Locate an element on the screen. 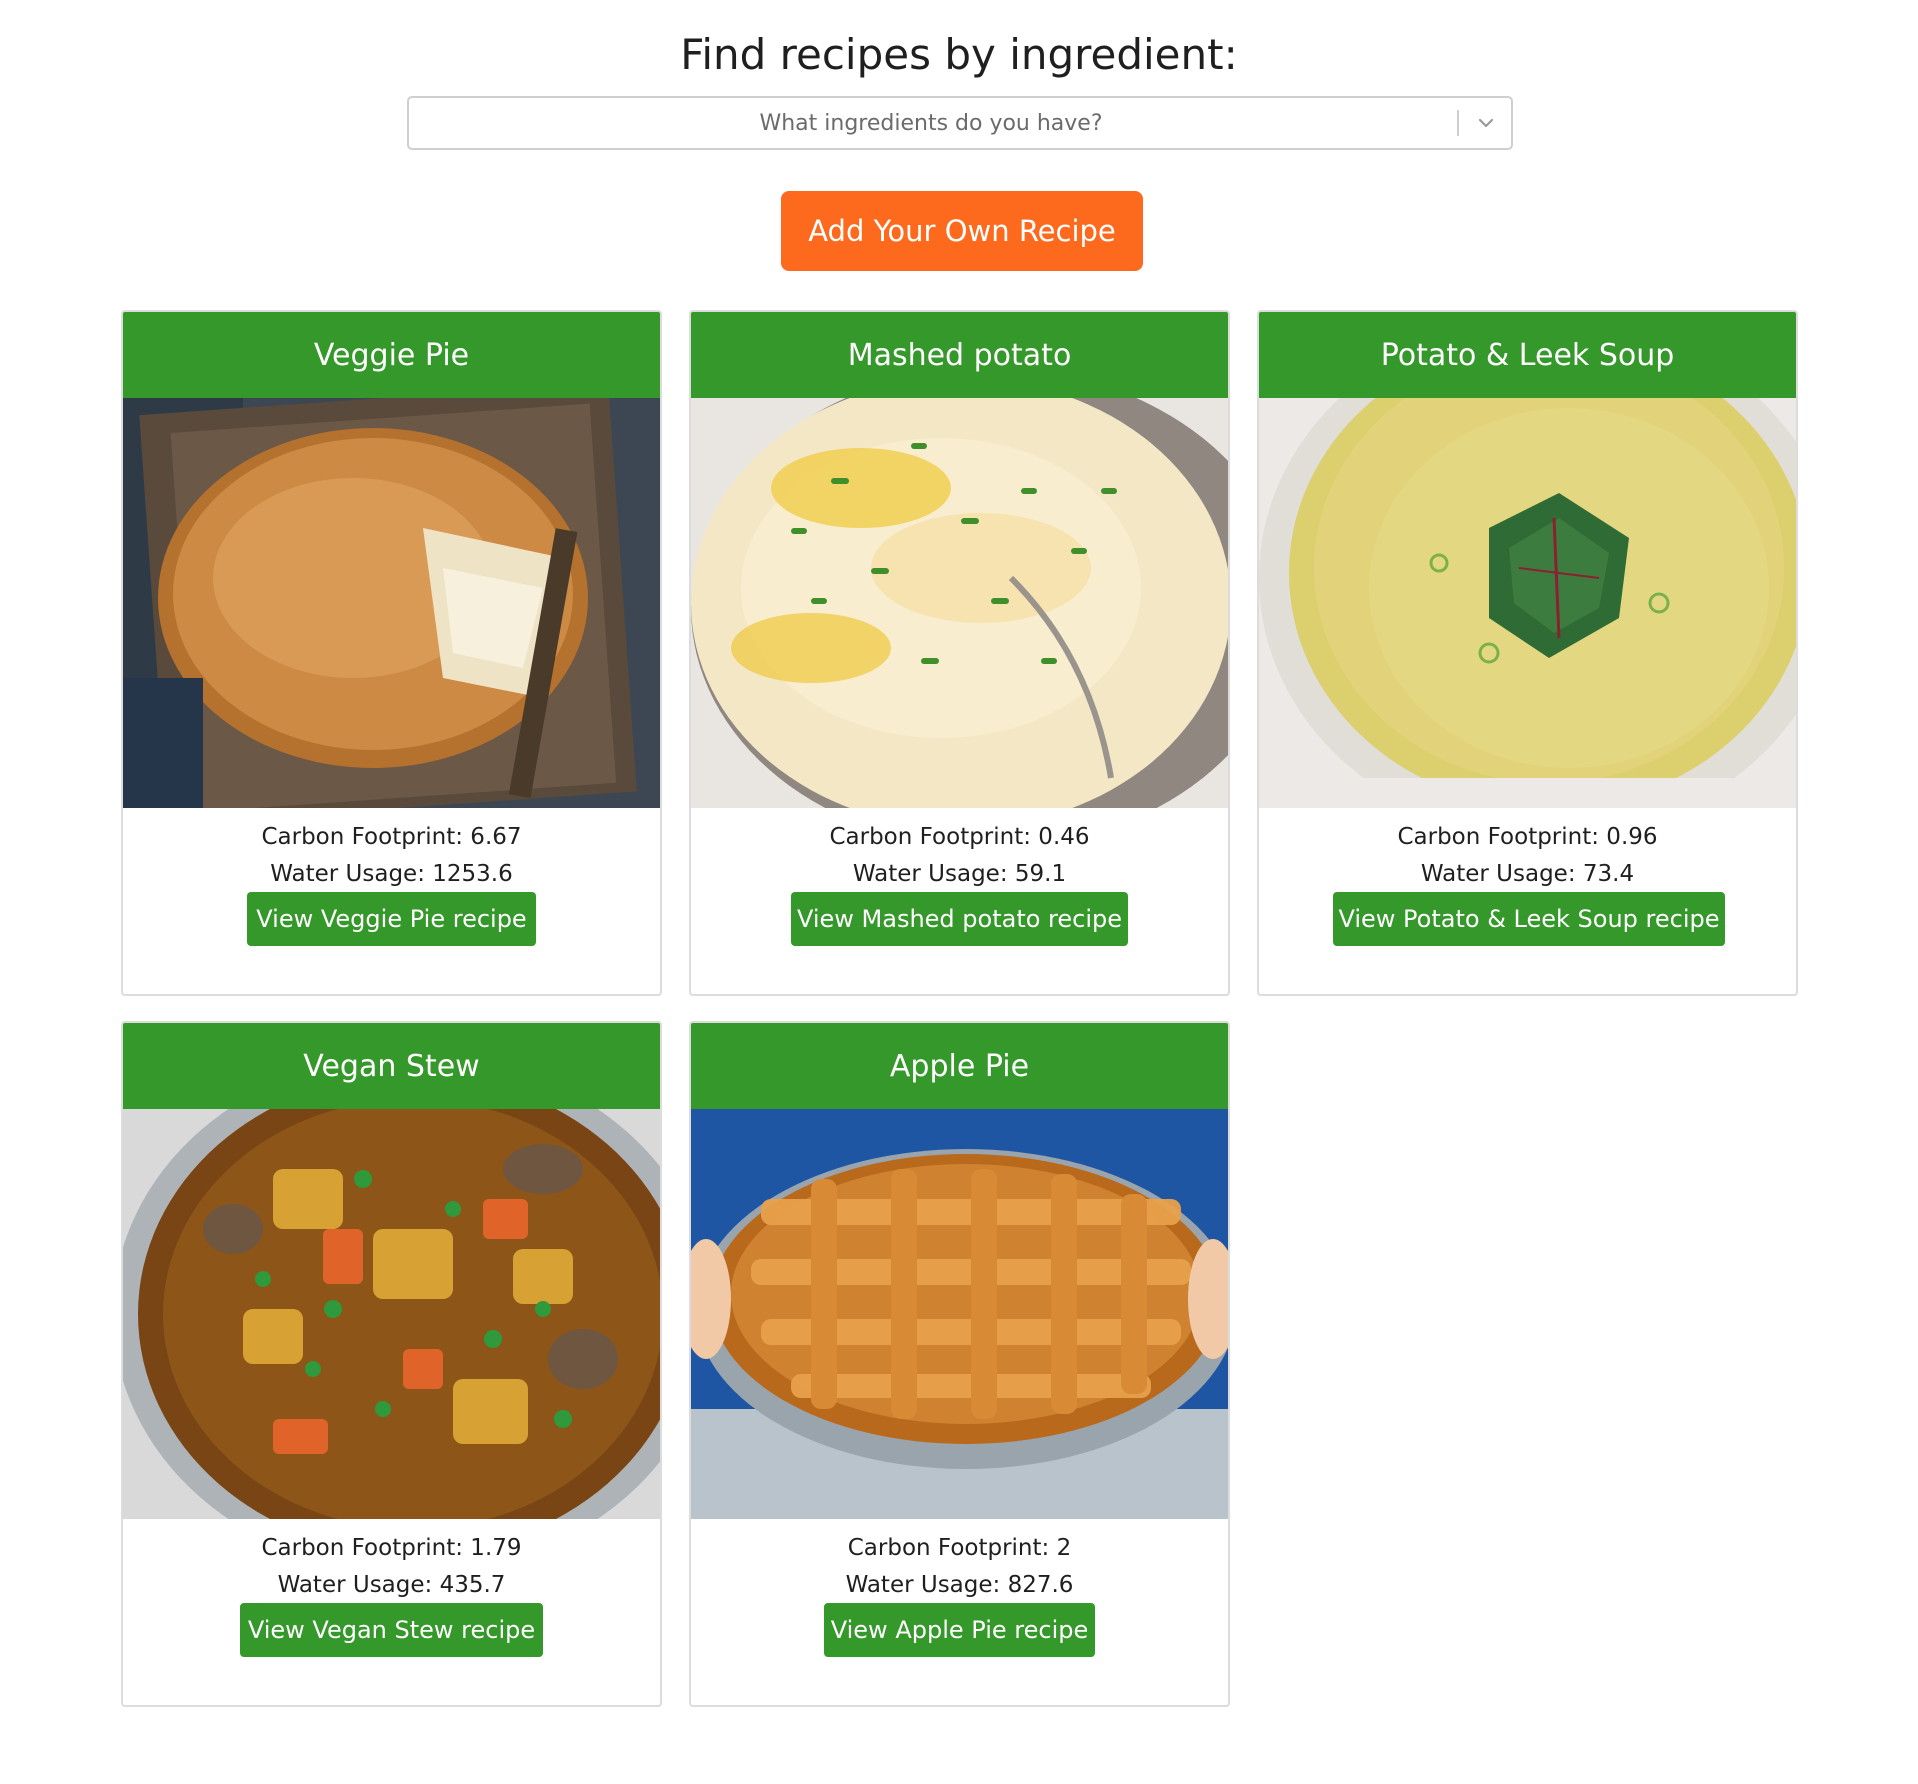  chevron-down-icon is located at coordinates (1486, 123).